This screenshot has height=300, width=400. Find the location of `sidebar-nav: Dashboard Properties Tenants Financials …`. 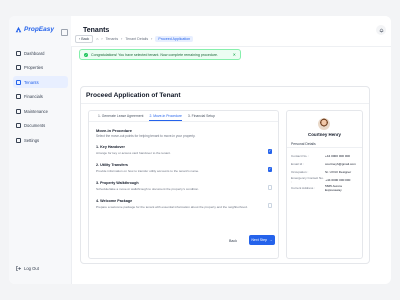

sidebar-nav: Dashboard Properties Tenants Financials … is located at coordinates (40, 98).